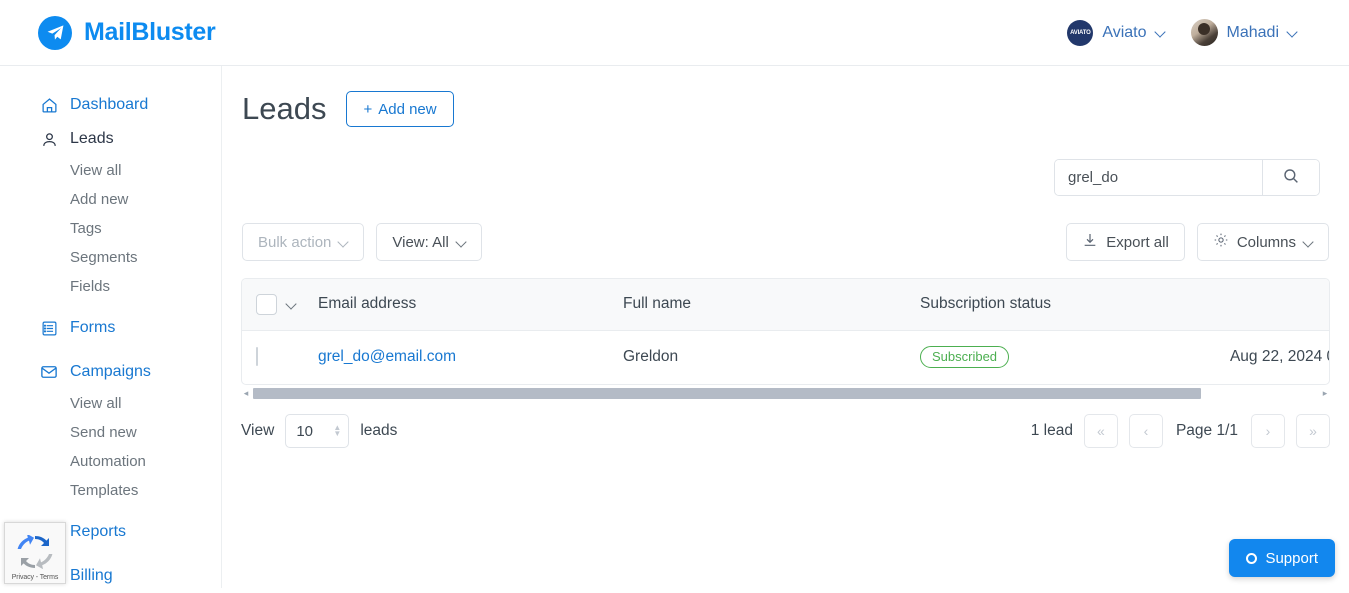  I want to click on view-label: View, so click(257, 431).